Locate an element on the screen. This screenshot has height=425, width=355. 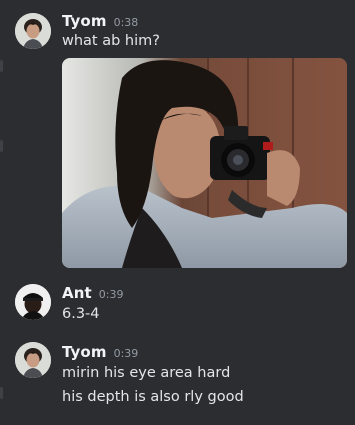
message-header: Tyom 0:39 is located at coordinates (100, 352).